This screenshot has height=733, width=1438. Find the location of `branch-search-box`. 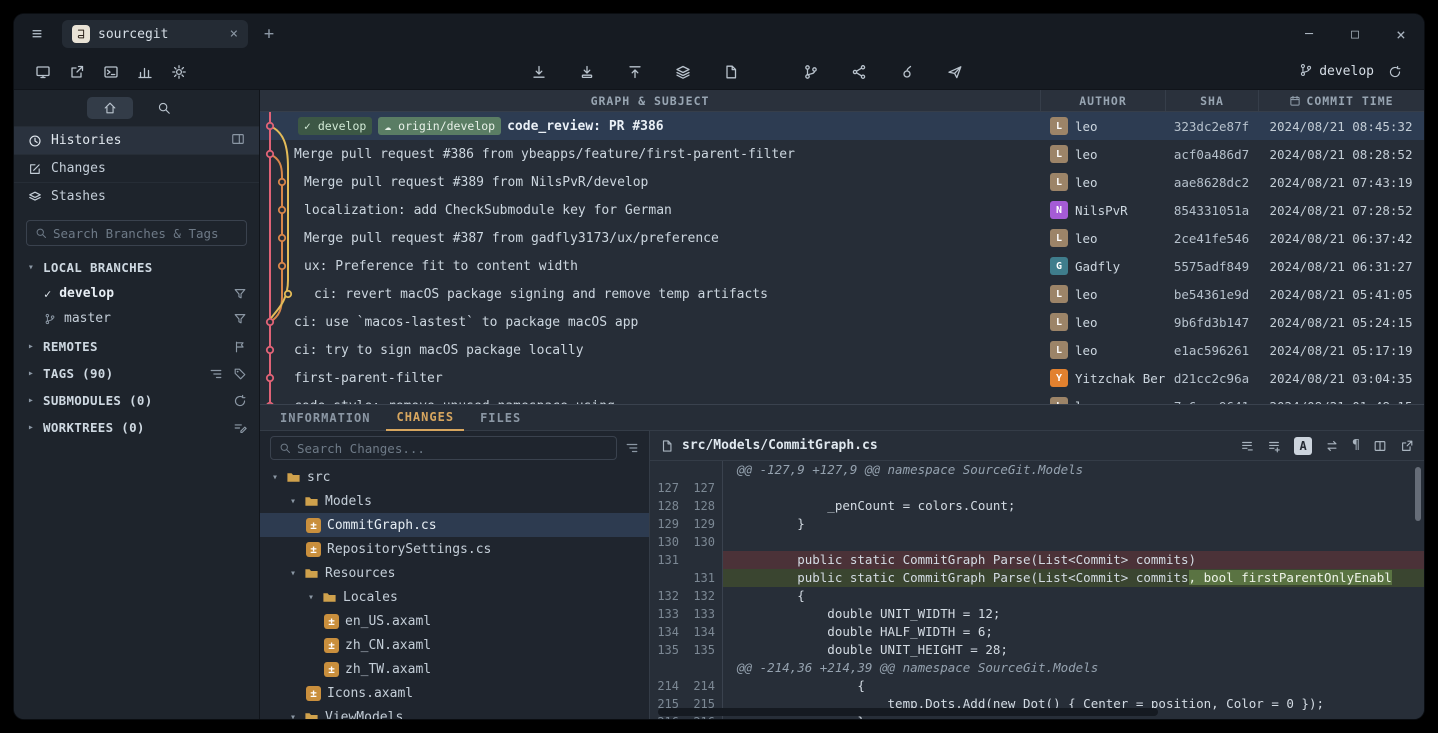

branch-search-box is located at coordinates (136, 233).